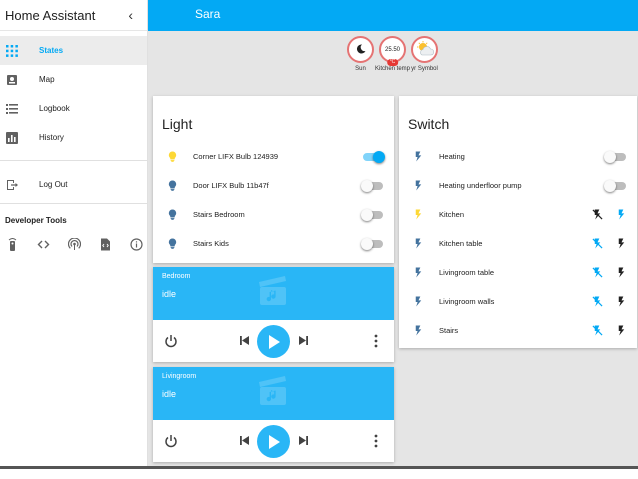 This screenshot has width=638, height=479. What do you see at coordinates (515, 272) in the screenshot?
I see `entity-name: Livingroom table` at bounding box center [515, 272].